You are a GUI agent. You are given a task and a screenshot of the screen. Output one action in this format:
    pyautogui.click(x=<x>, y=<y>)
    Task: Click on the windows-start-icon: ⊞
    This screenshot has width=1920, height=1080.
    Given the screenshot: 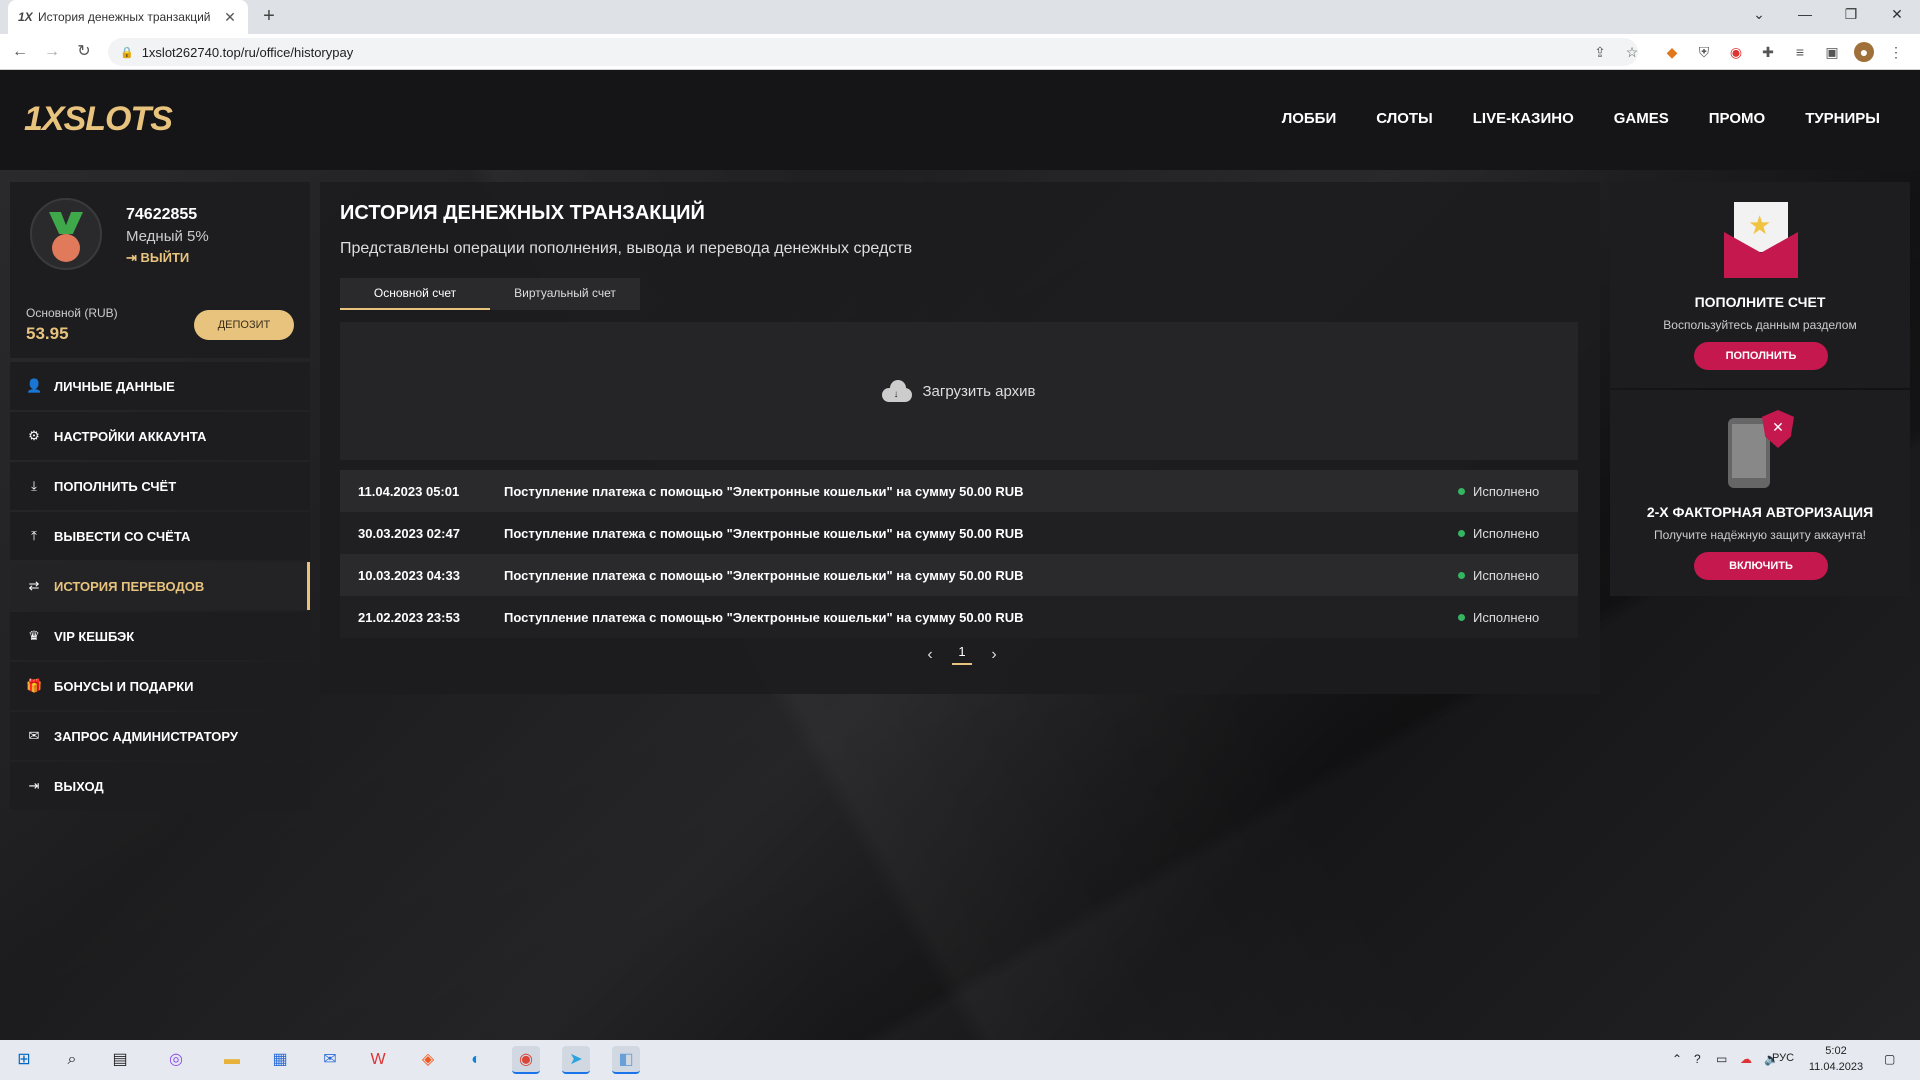 What is the action you would take?
    pyautogui.click(x=24, y=1060)
    